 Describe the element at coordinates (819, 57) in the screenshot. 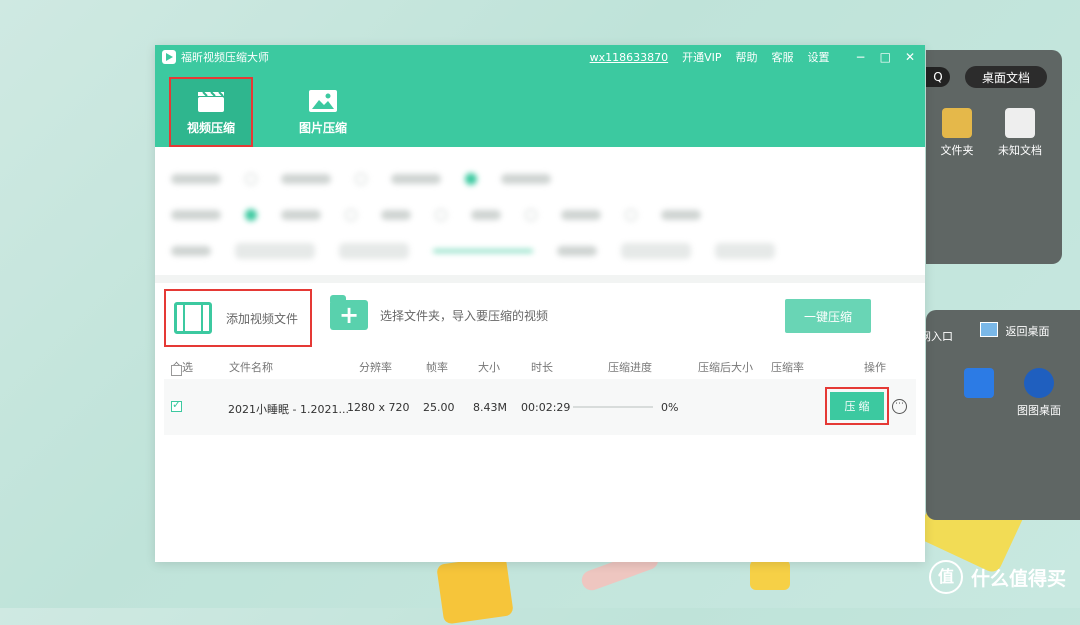

I see `settings-button: 设置` at that location.